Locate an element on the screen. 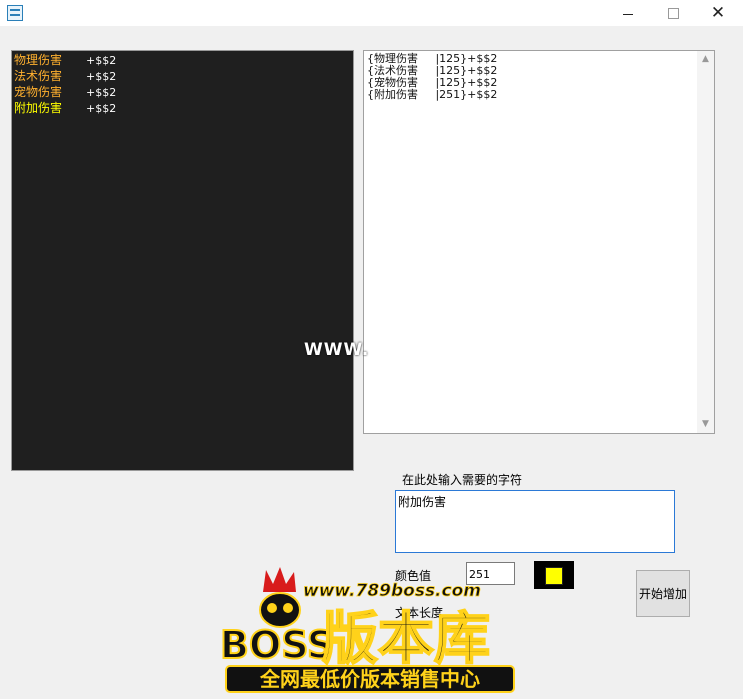  text-input: 附加伤害 is located at coordinates (535, 521).